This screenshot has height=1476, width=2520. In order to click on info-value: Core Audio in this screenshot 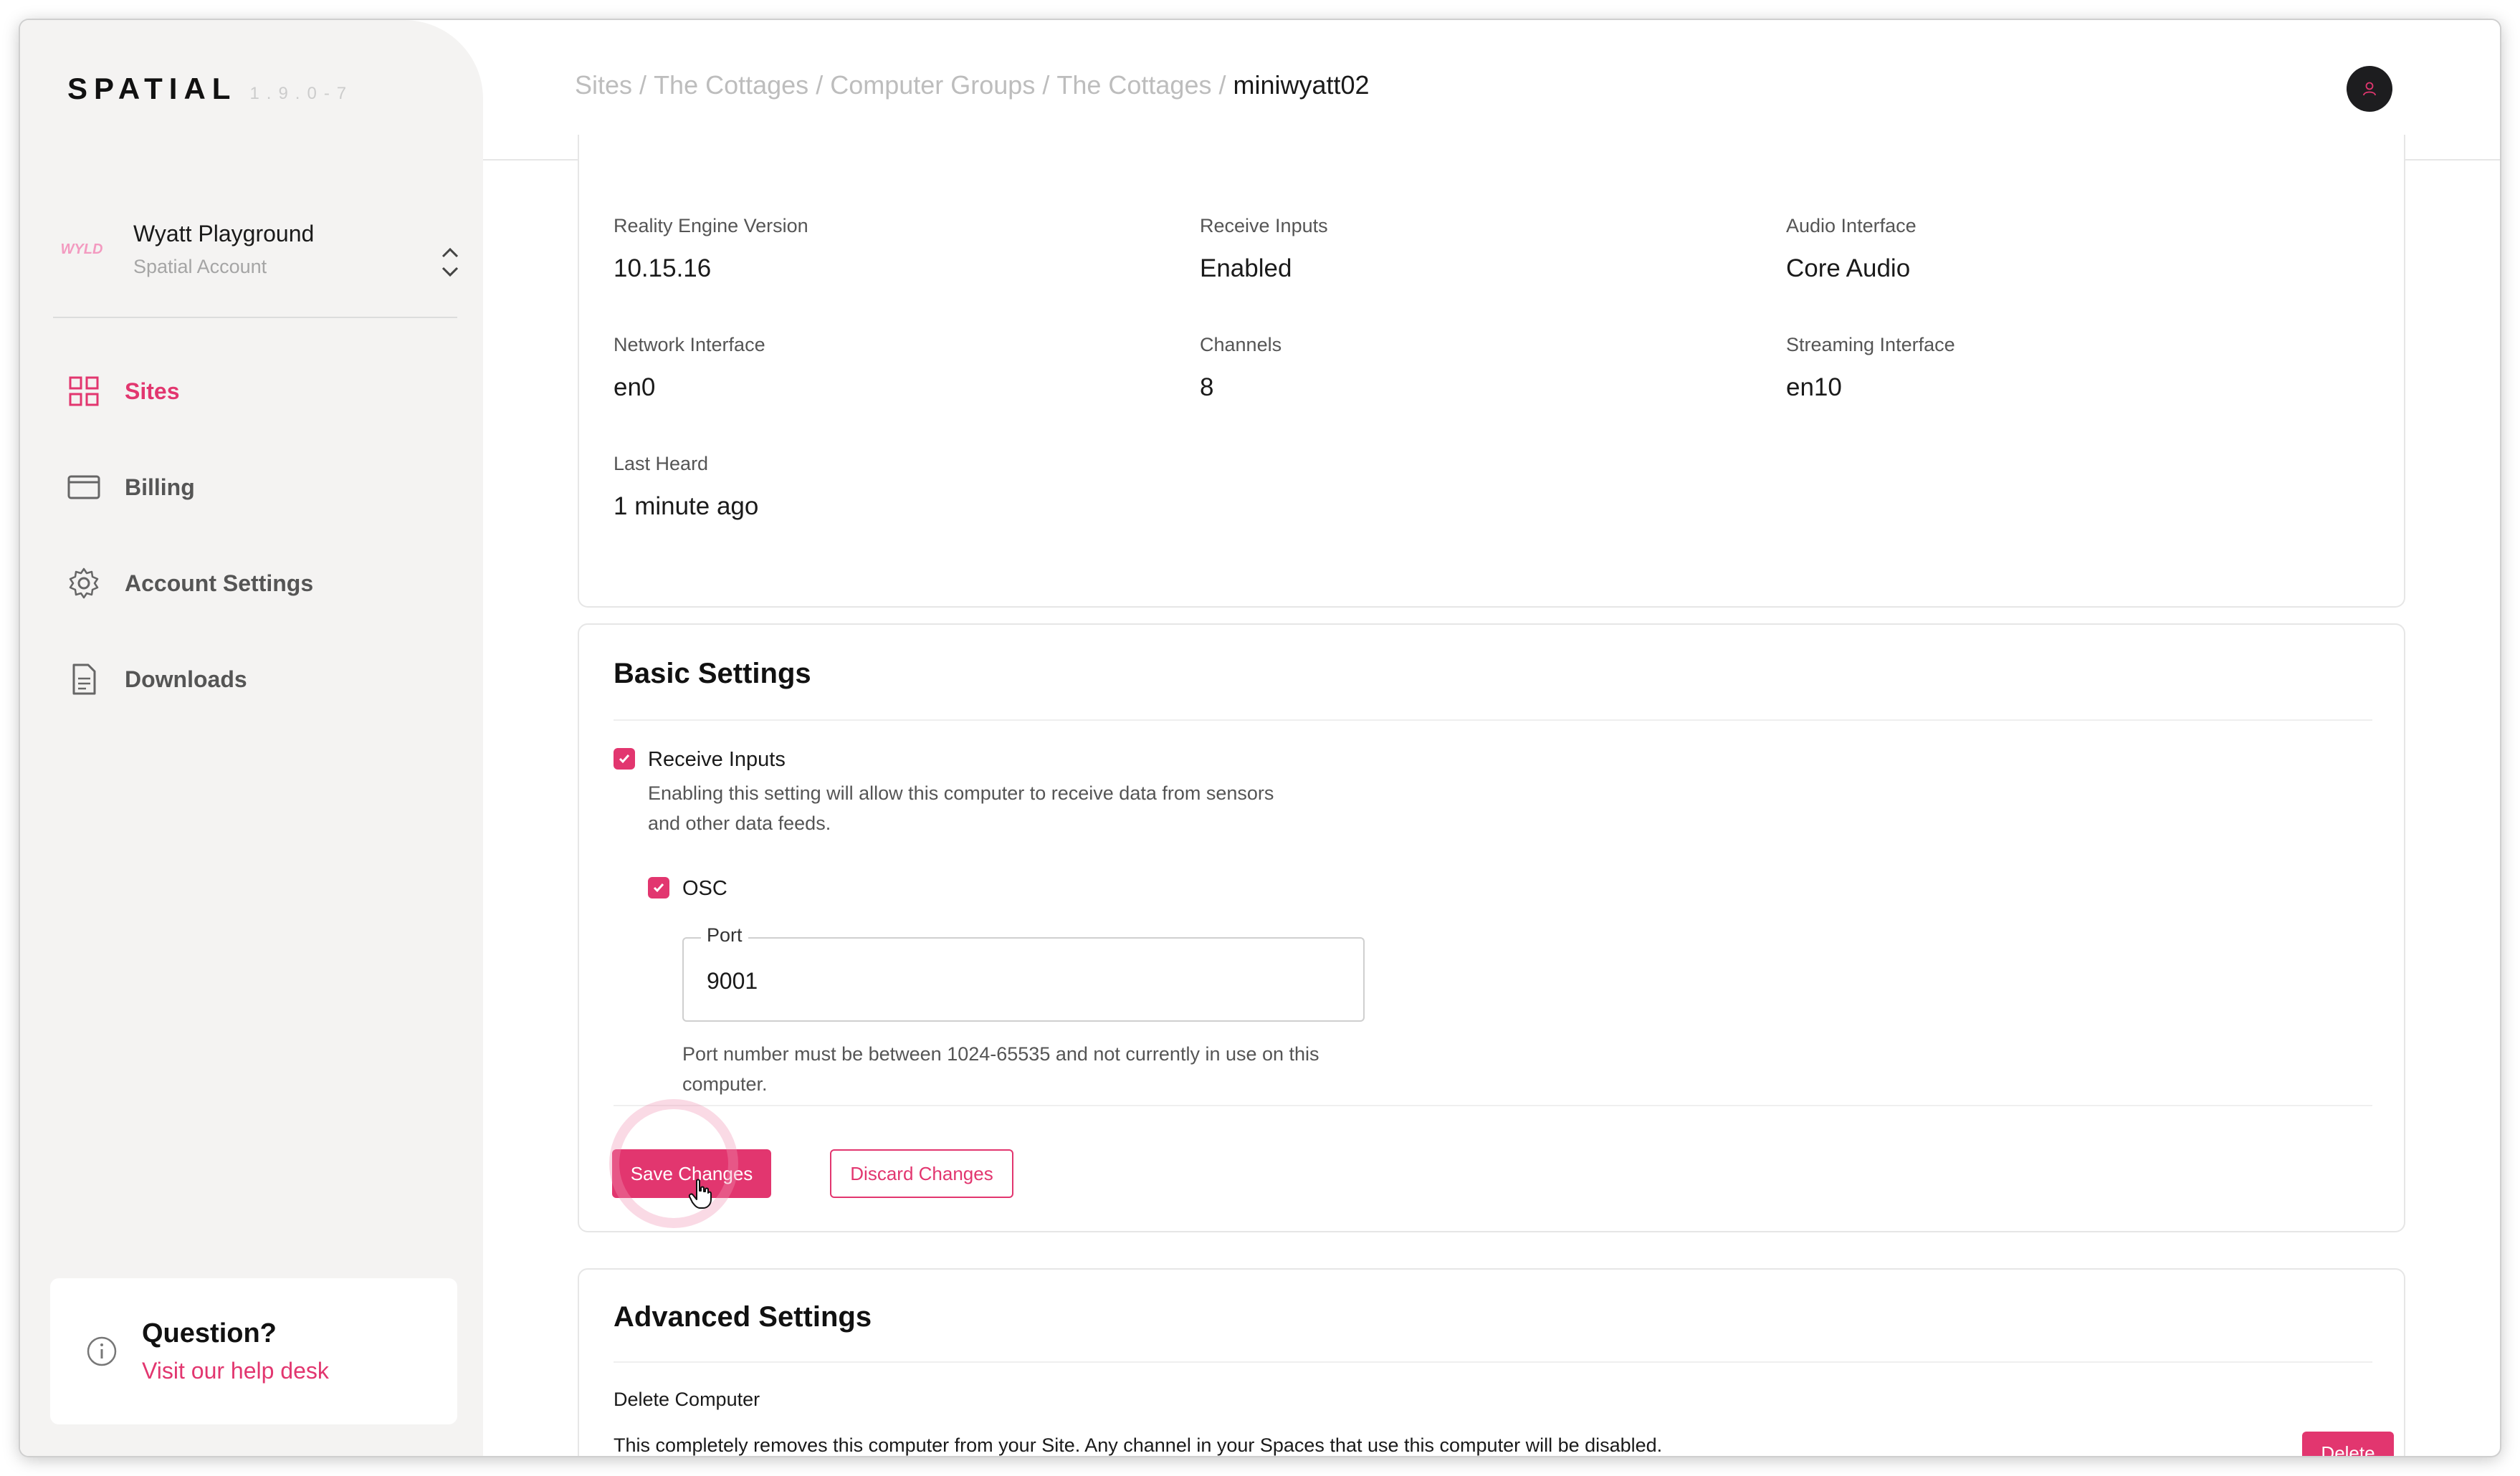, I will do `click(1848, 268)`.